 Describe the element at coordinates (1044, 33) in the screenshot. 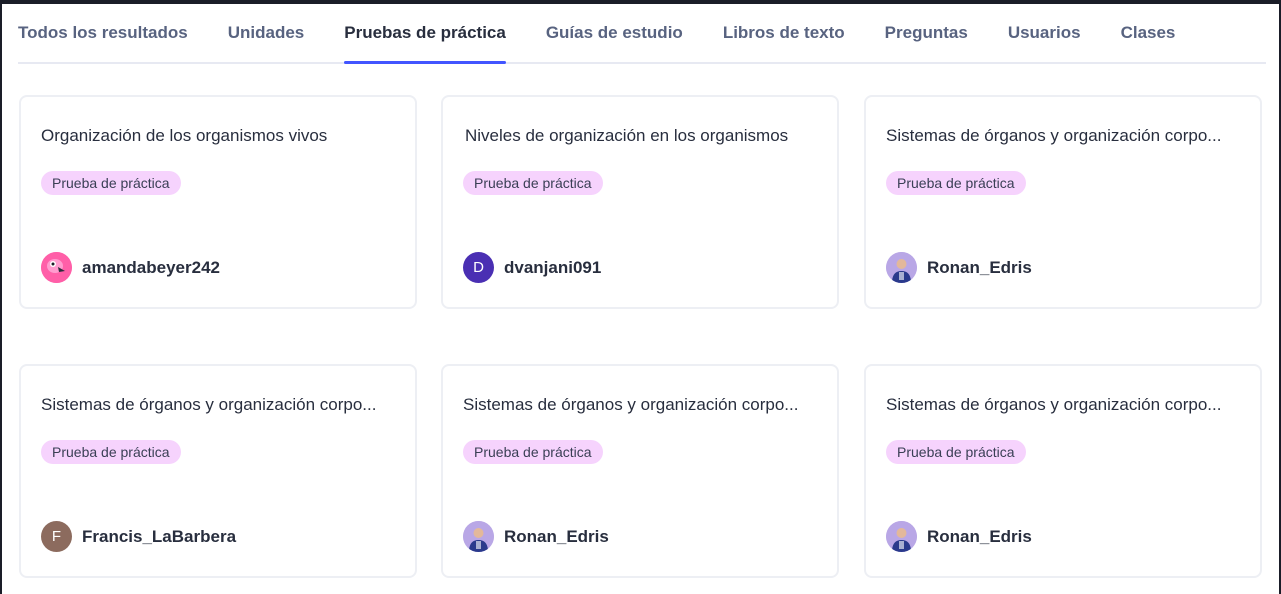

I see `tab-usuarios: Usuarios` at that location.